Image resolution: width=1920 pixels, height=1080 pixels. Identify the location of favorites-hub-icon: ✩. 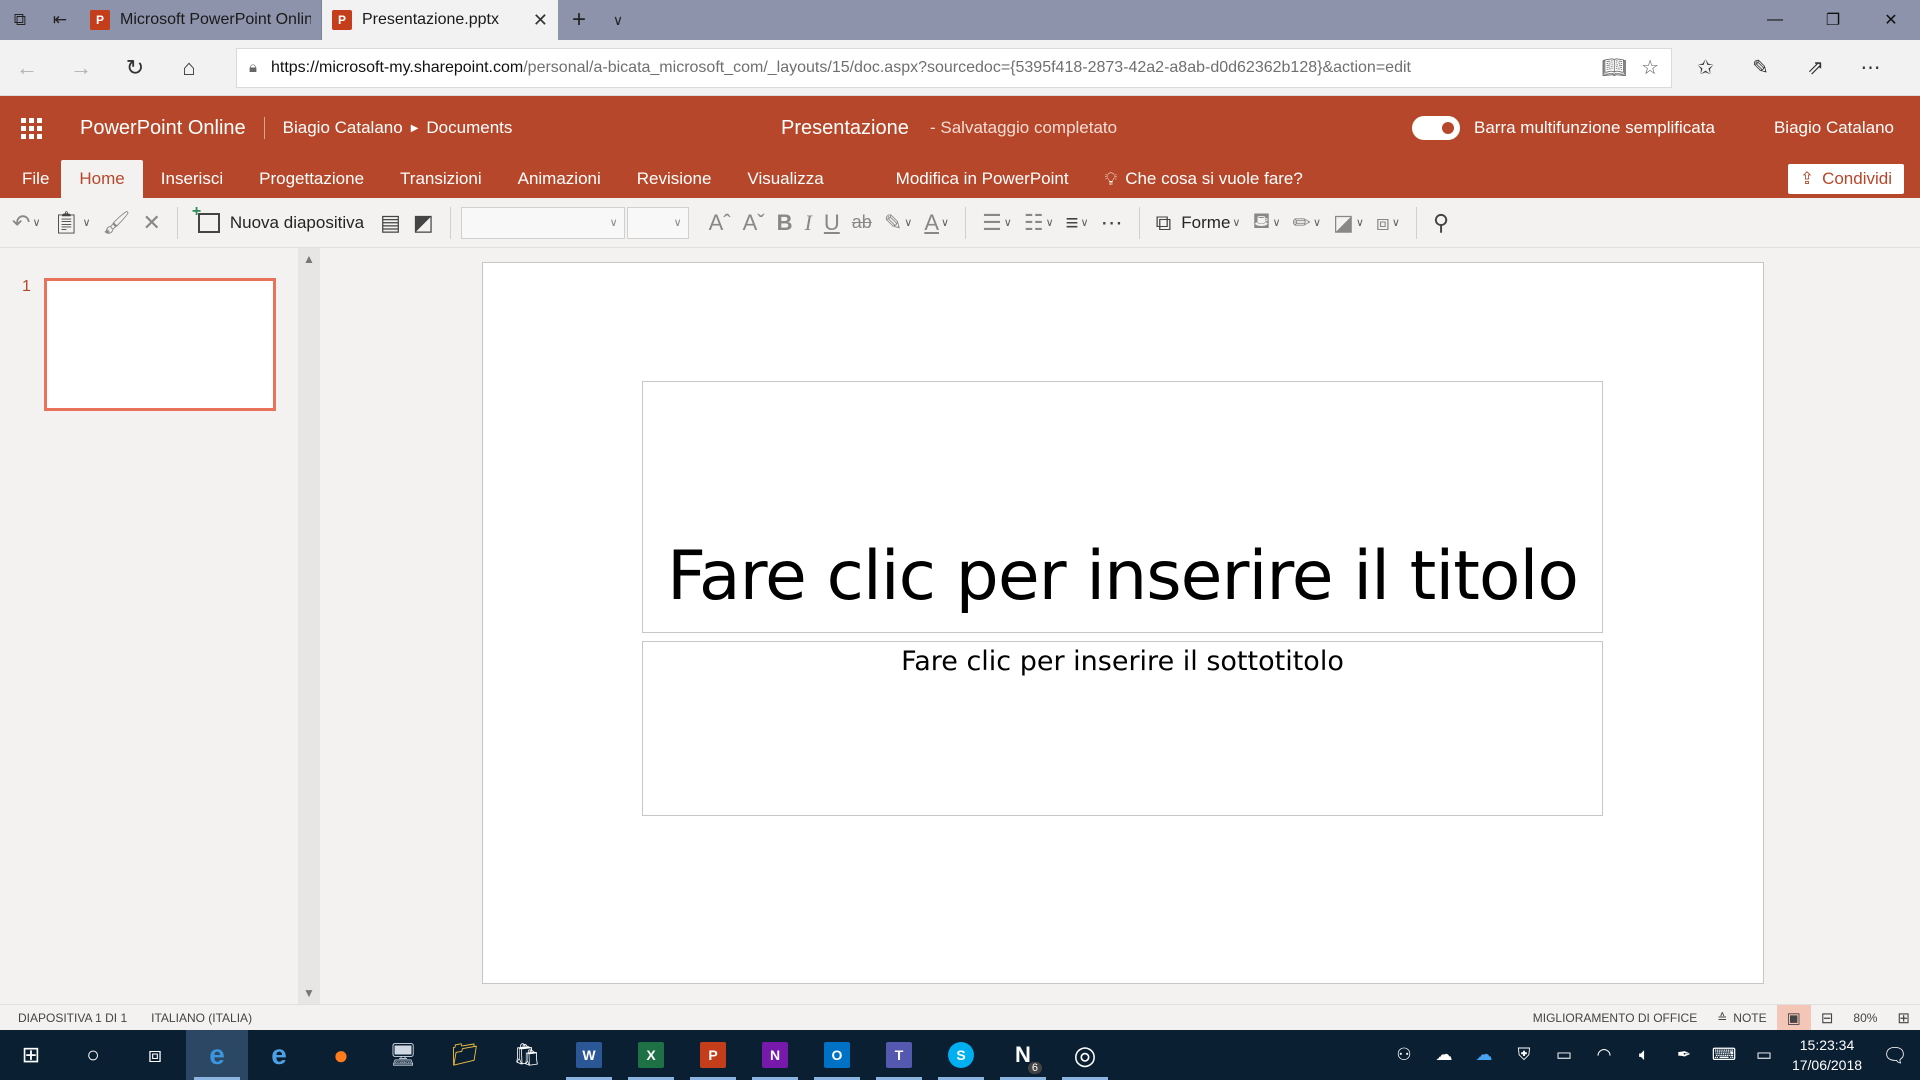
(1705, 67).